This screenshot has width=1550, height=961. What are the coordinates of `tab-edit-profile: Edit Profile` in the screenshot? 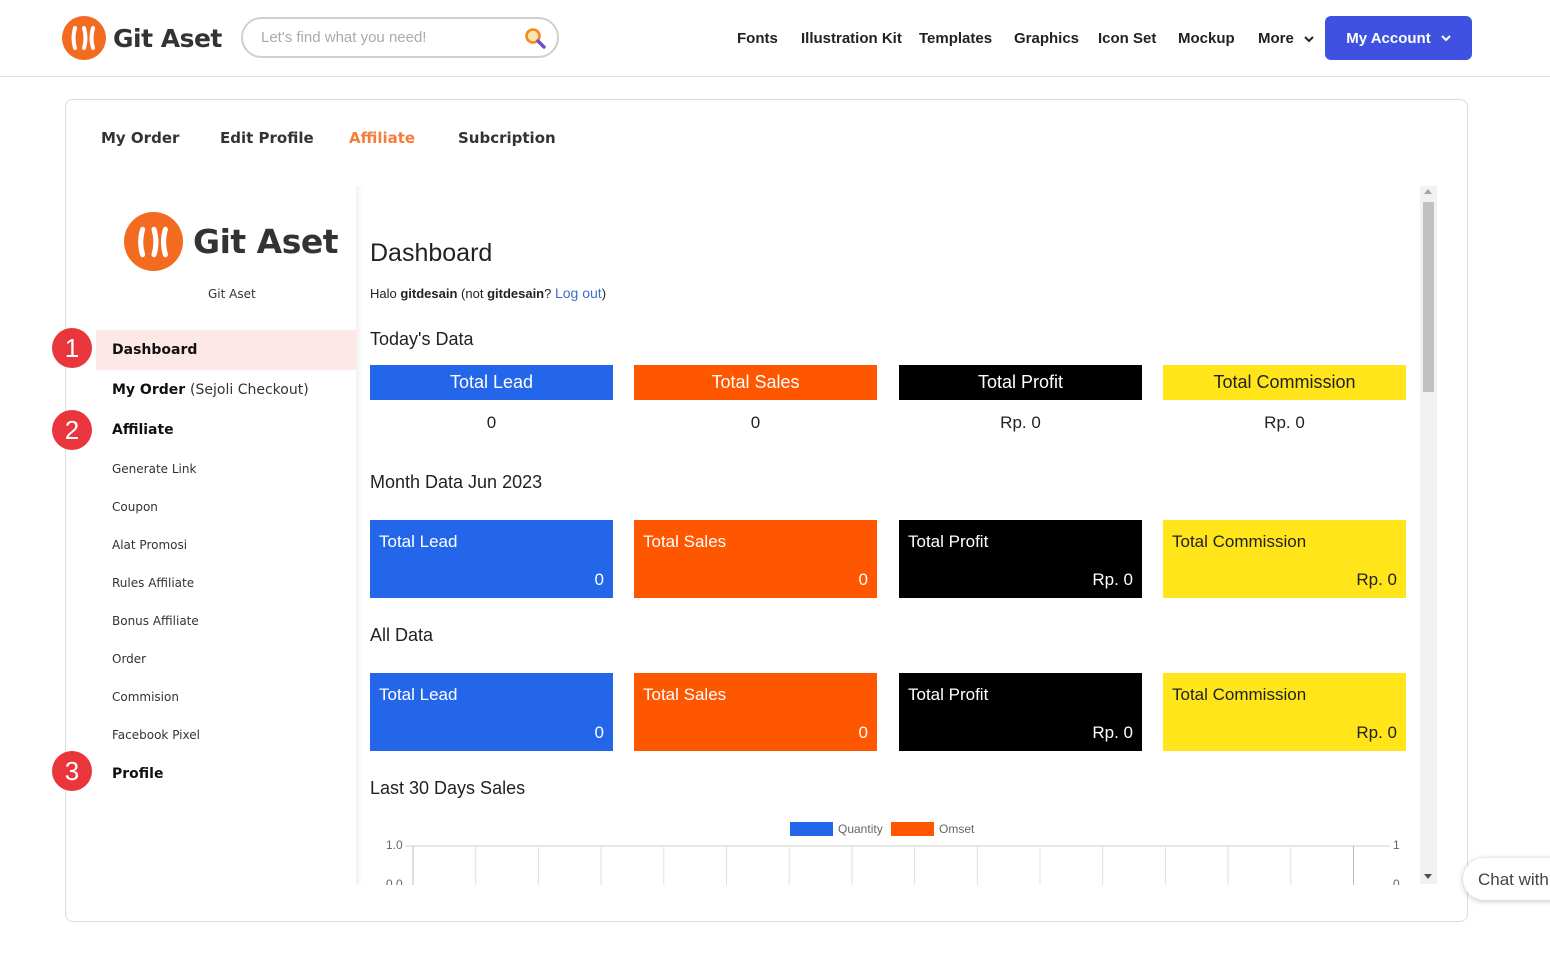 It's located at (267, 138).